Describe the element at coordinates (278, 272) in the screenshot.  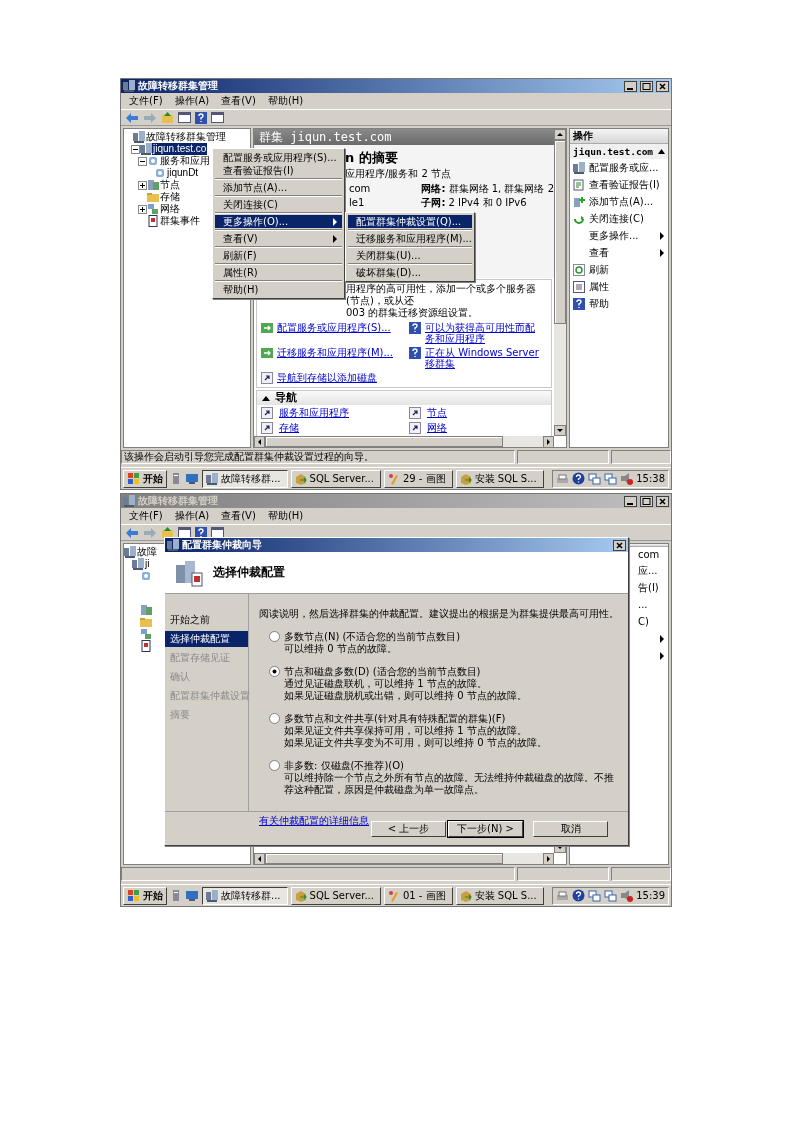
I see `menu-item: 属性(R)` at that location.